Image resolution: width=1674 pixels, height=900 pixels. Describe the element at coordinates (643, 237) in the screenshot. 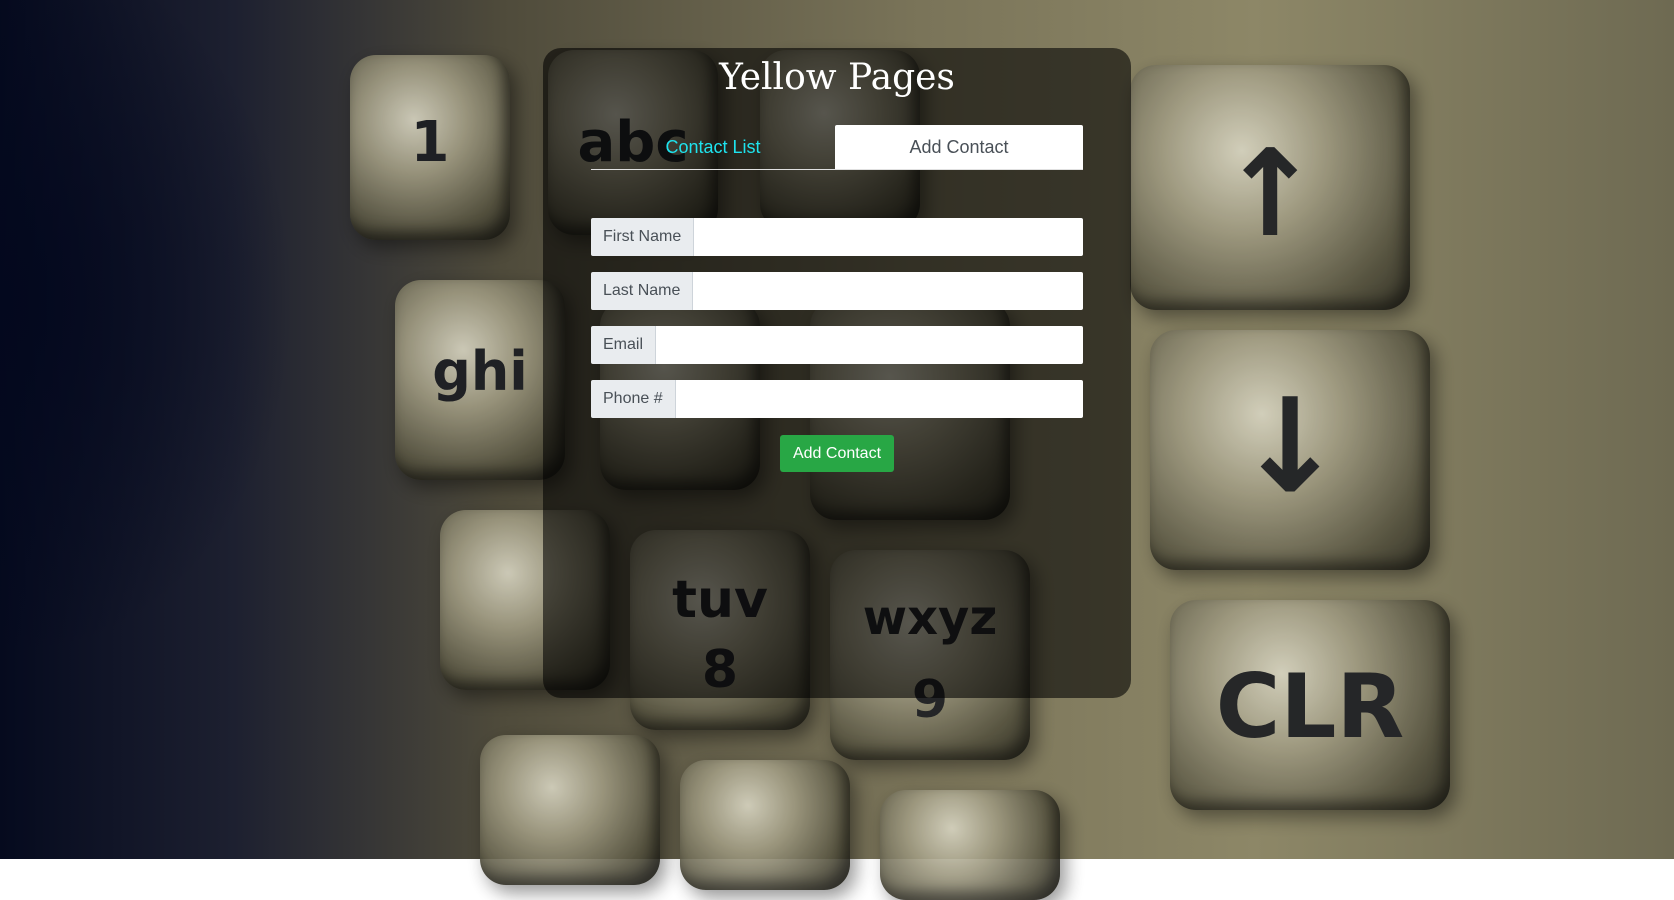

I see `first-name-label: First Name` at that location.